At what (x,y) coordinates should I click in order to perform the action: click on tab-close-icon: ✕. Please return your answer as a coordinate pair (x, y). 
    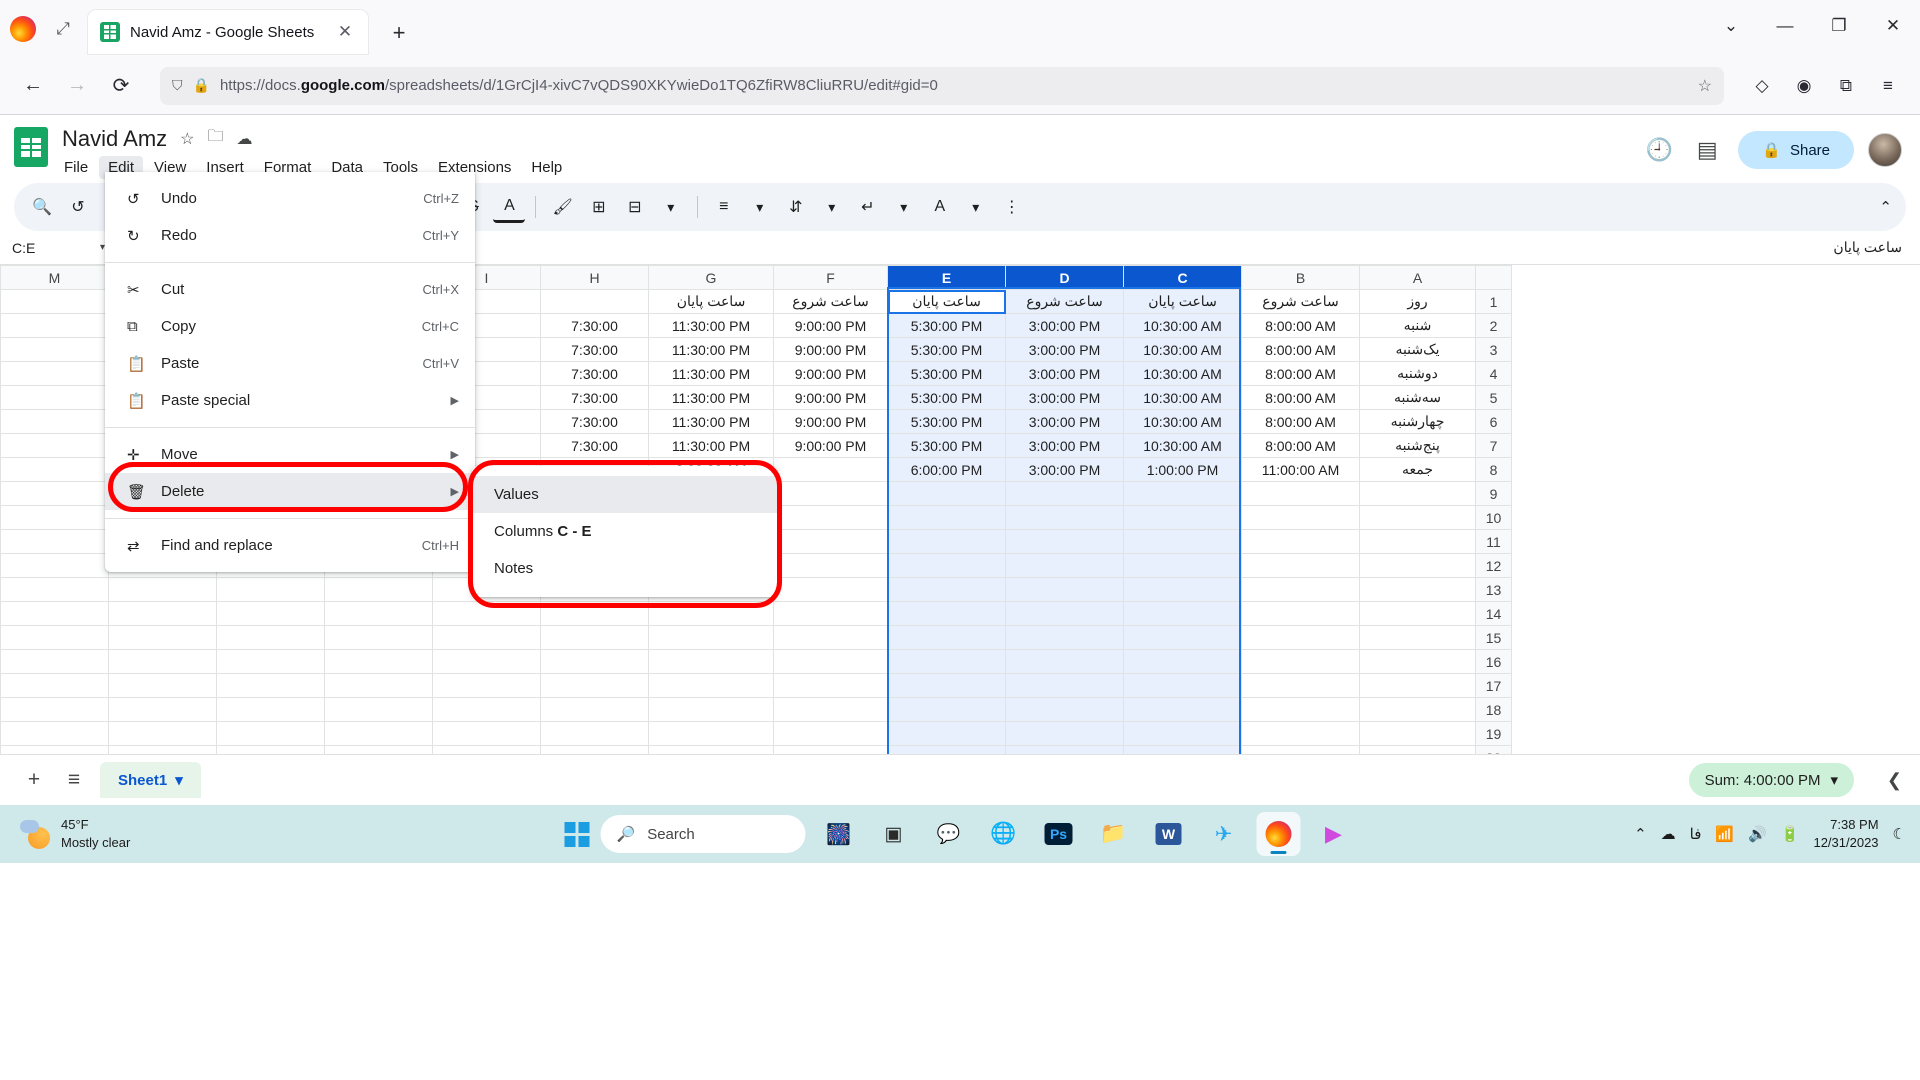
    Looking at the image, I should click on (345, 32).